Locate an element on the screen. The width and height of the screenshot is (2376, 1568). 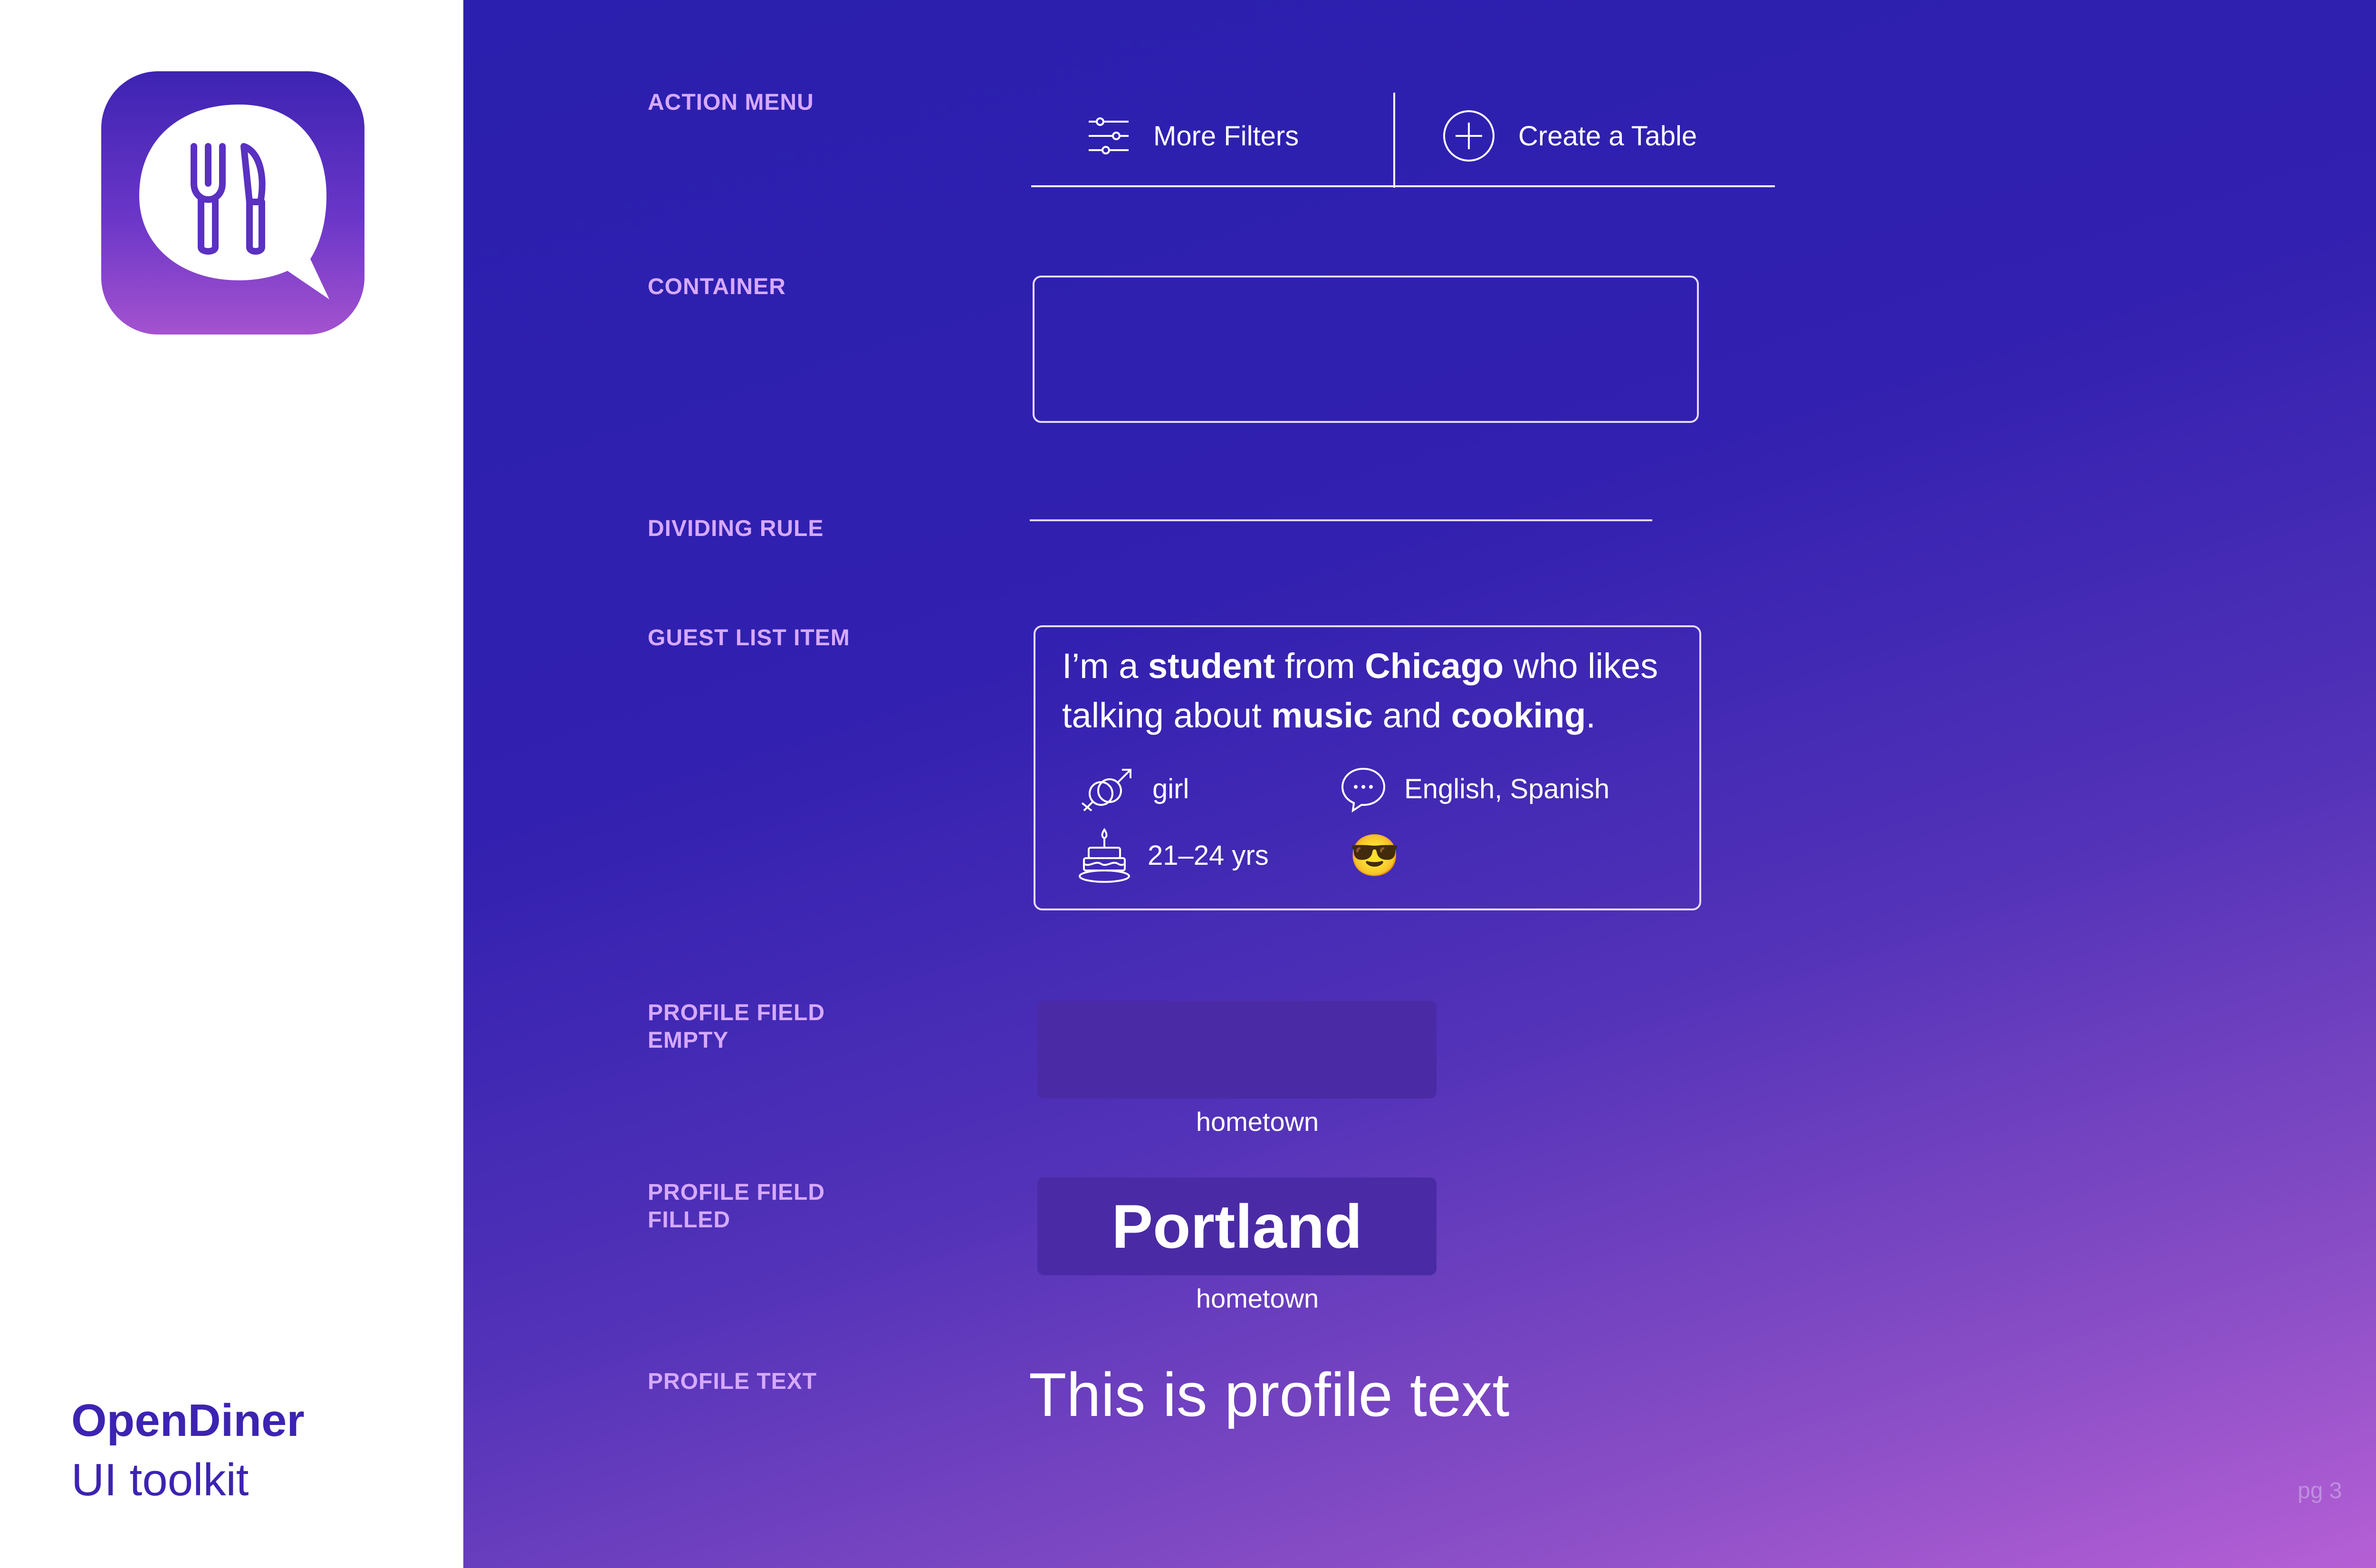
more-filters-label: More Filters is located at coordinates (1226, 136).